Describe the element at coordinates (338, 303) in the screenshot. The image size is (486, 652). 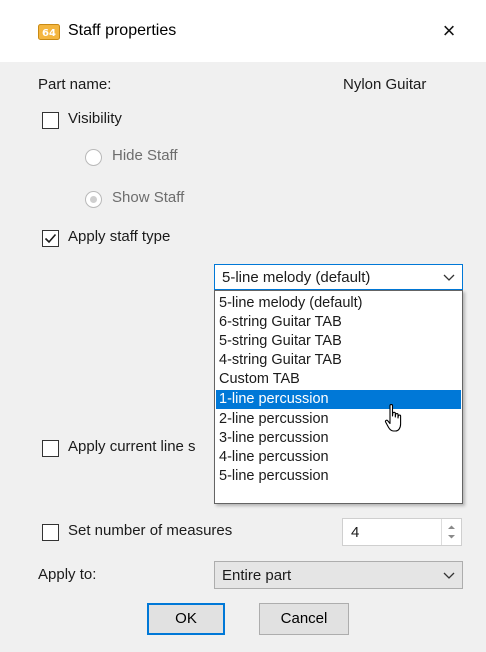
I see `dropdown-option: 5-line melody (default)` at that location.